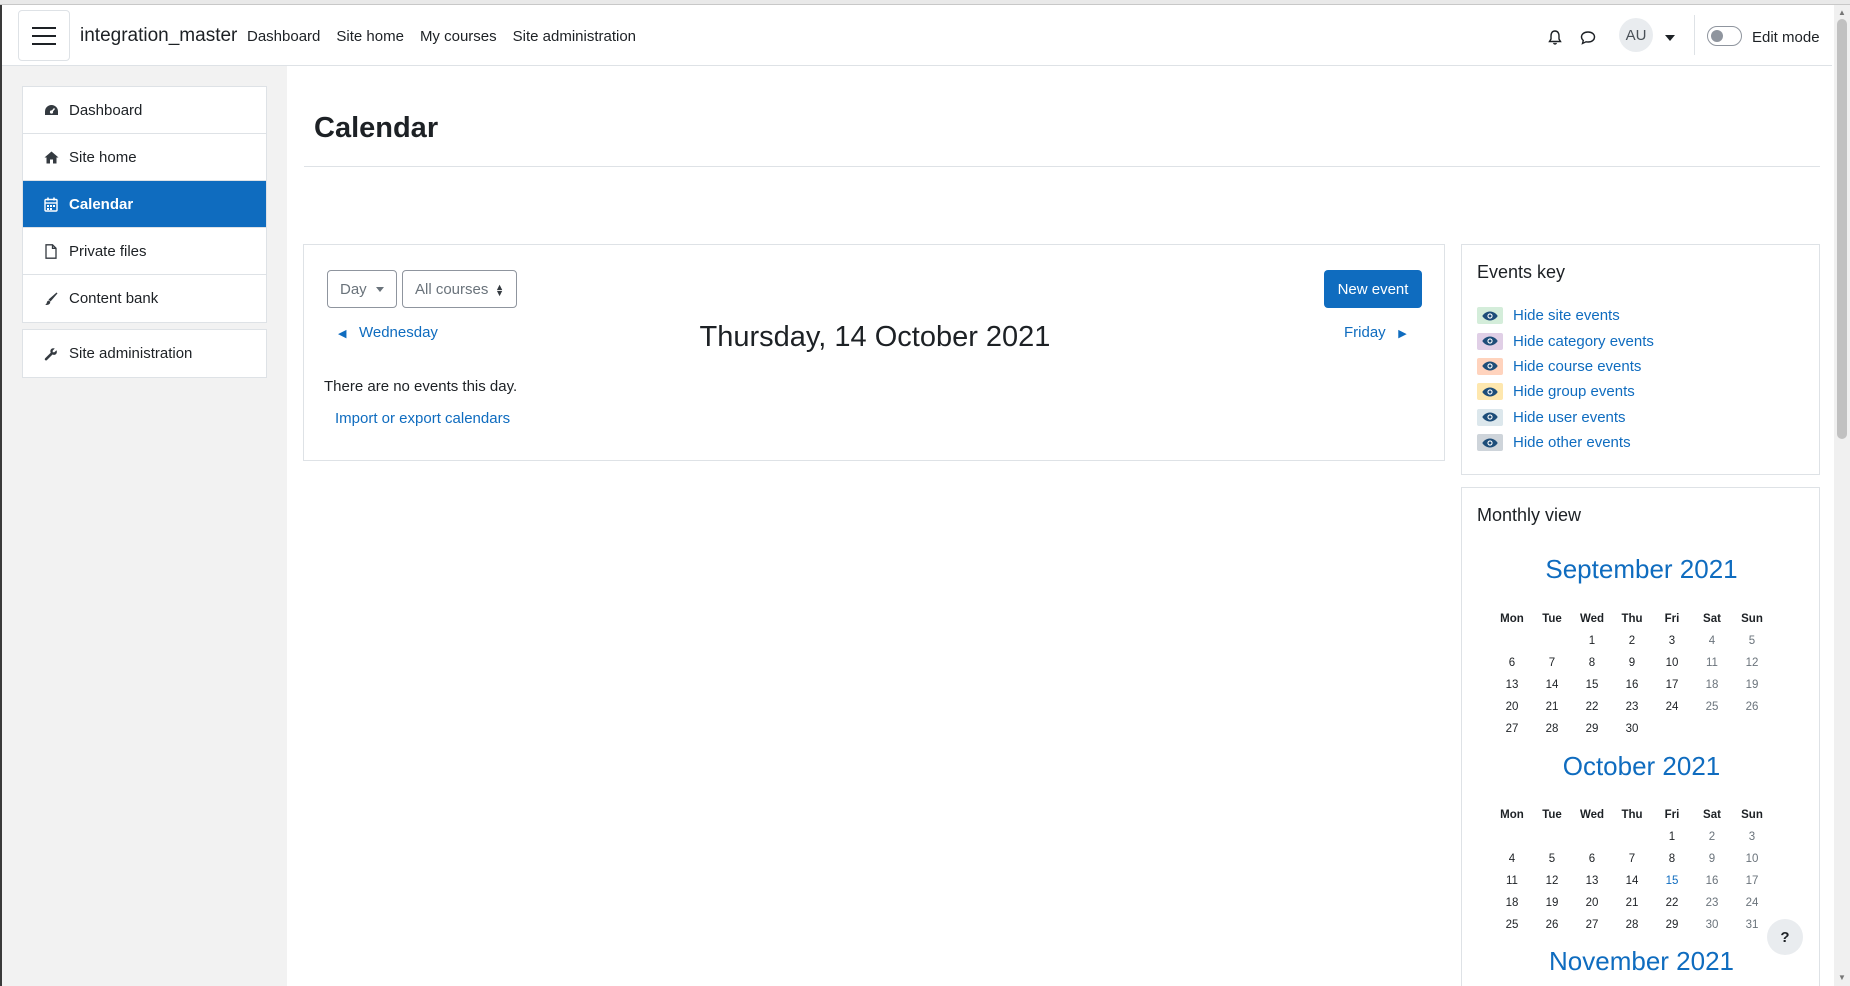 The image size is (1850, 986). I want to click on nav-site-home: Site home, so click(370, 36).